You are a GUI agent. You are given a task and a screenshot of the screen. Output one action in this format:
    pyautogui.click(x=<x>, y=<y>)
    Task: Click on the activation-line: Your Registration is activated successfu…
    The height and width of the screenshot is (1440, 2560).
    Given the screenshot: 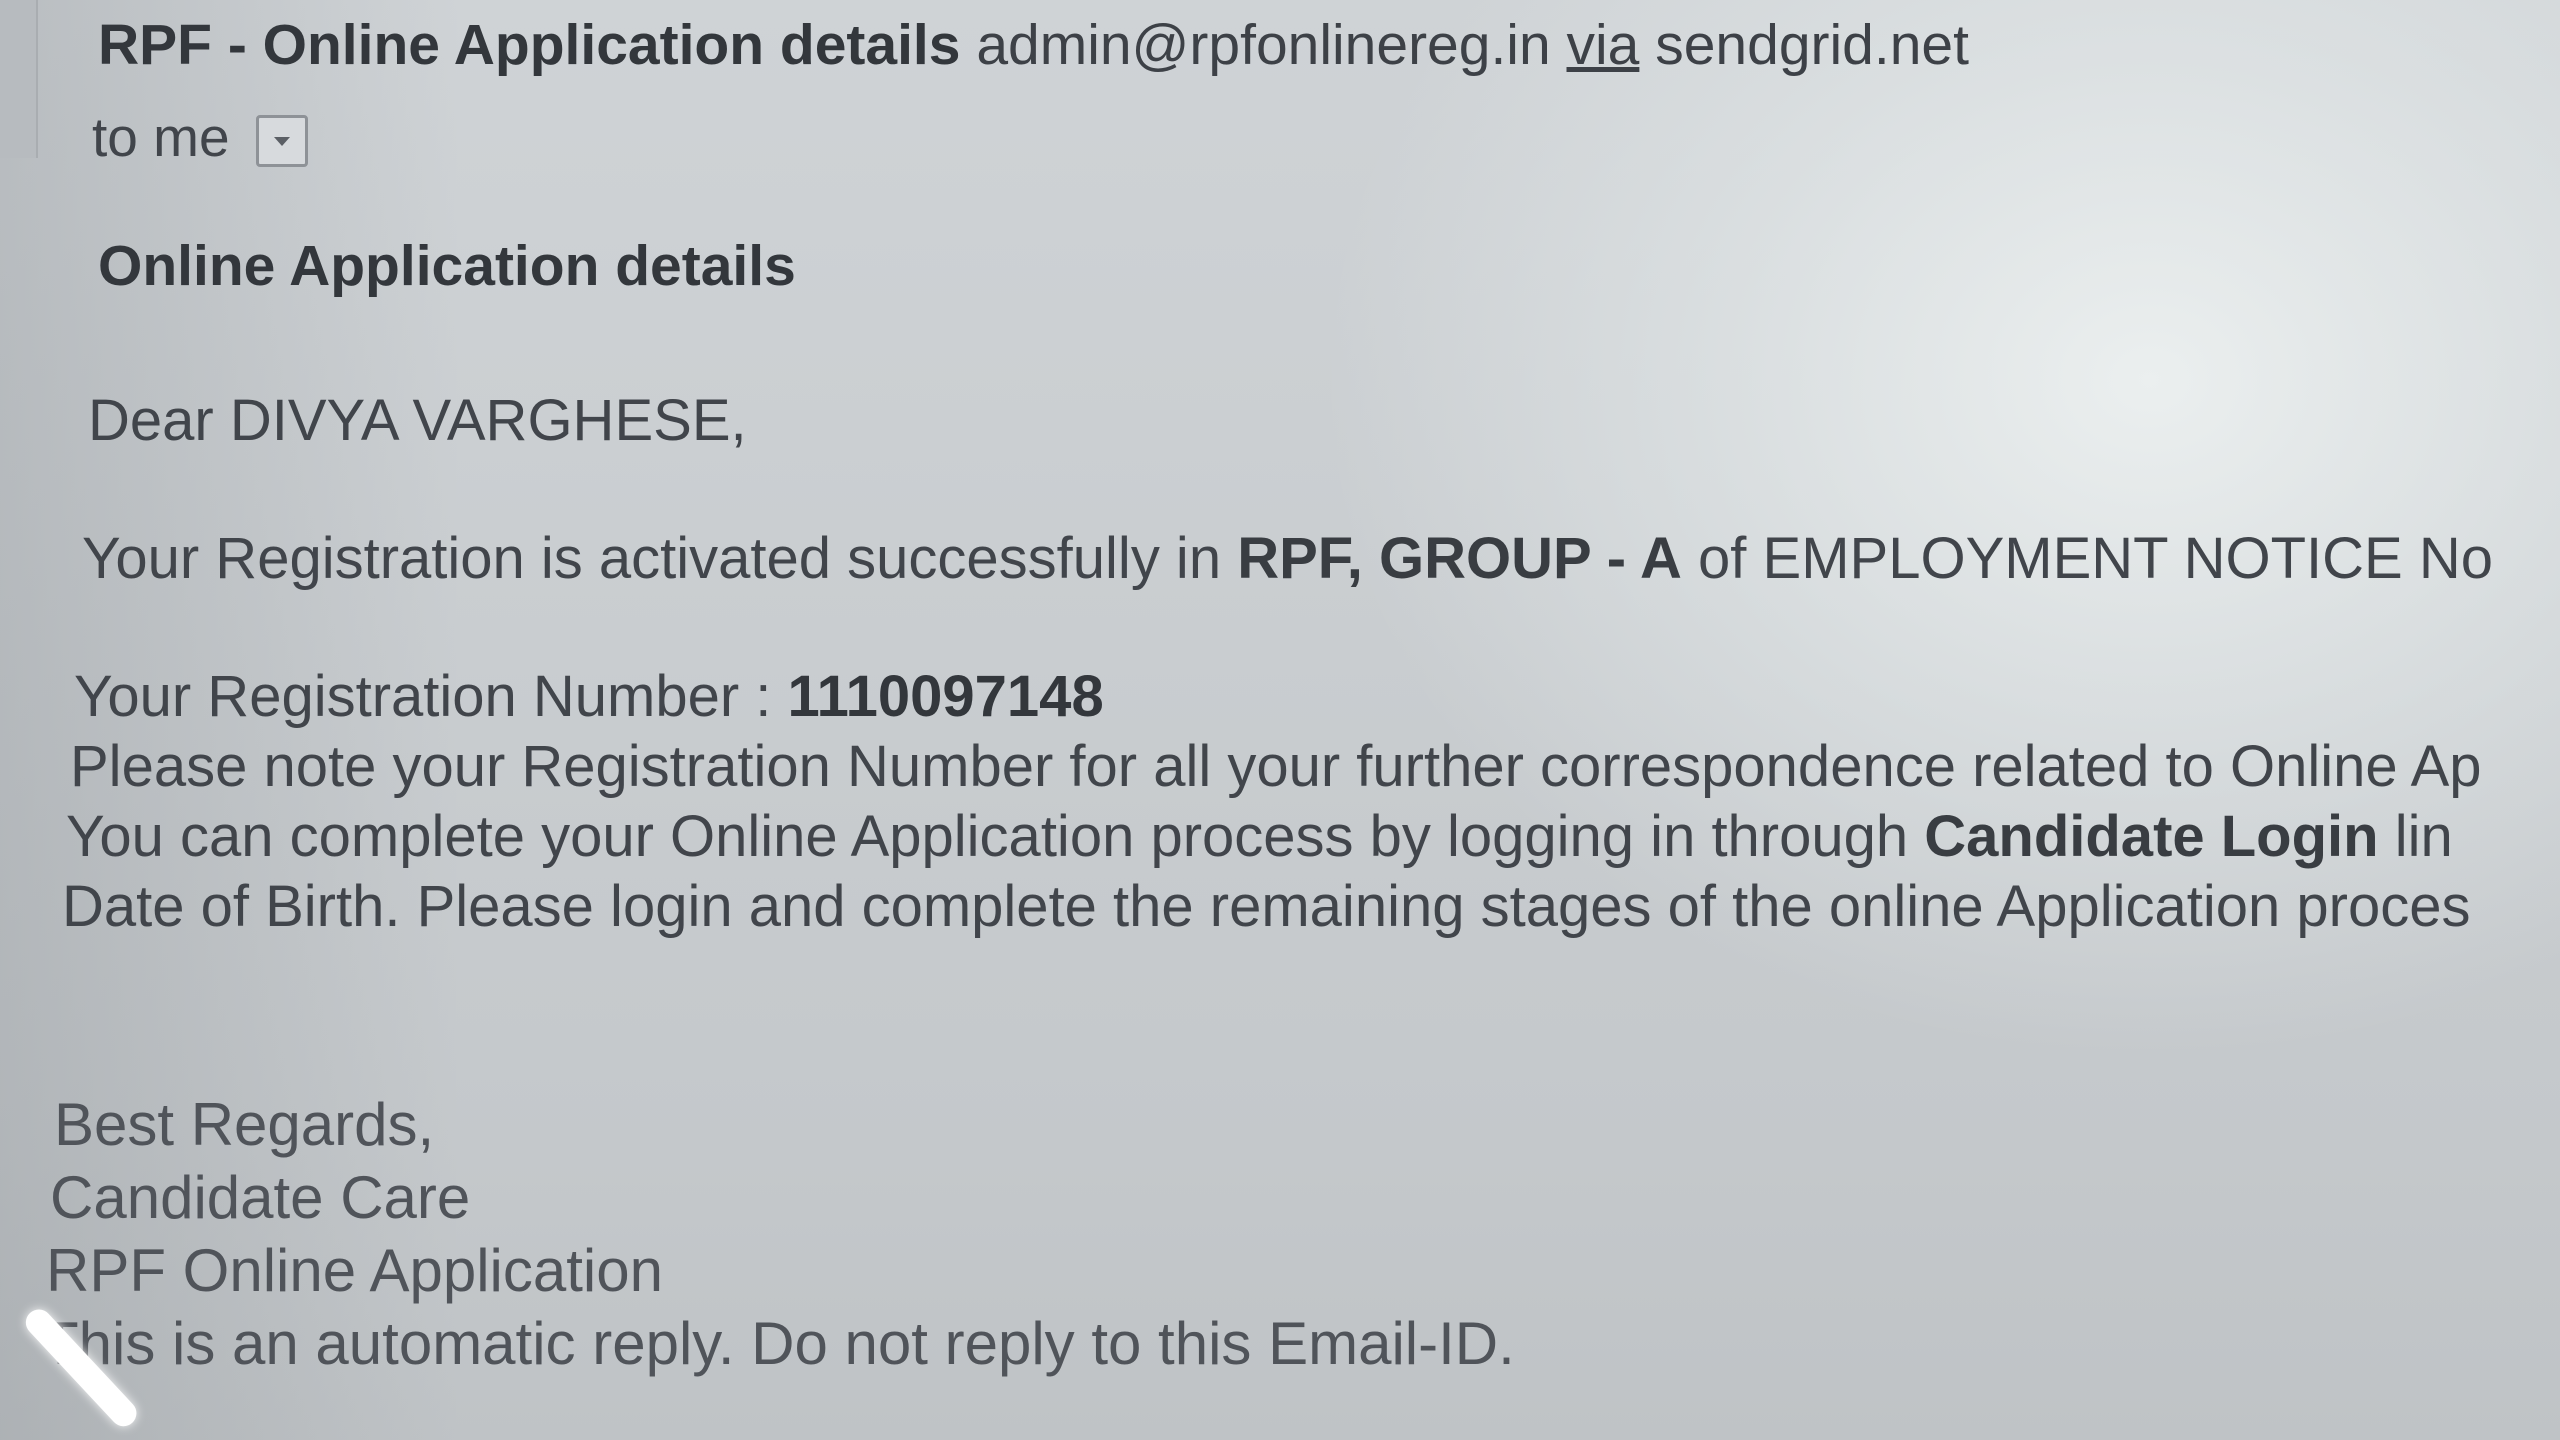 What is the action you would take?
    pyautogui.click(x=1287, y=558)
    